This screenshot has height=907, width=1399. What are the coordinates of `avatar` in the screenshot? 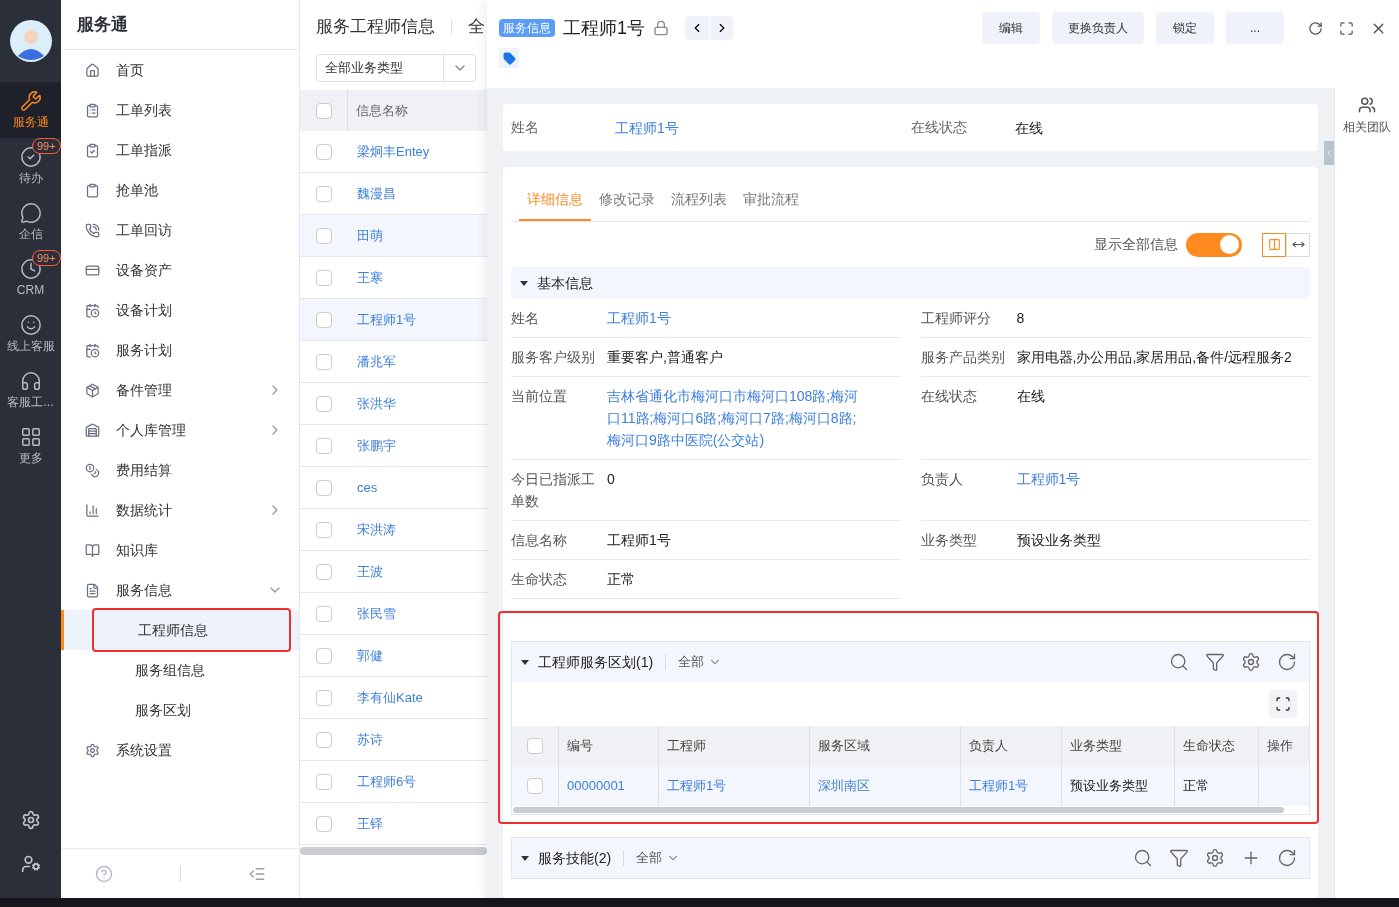 It's located at (30, 41).